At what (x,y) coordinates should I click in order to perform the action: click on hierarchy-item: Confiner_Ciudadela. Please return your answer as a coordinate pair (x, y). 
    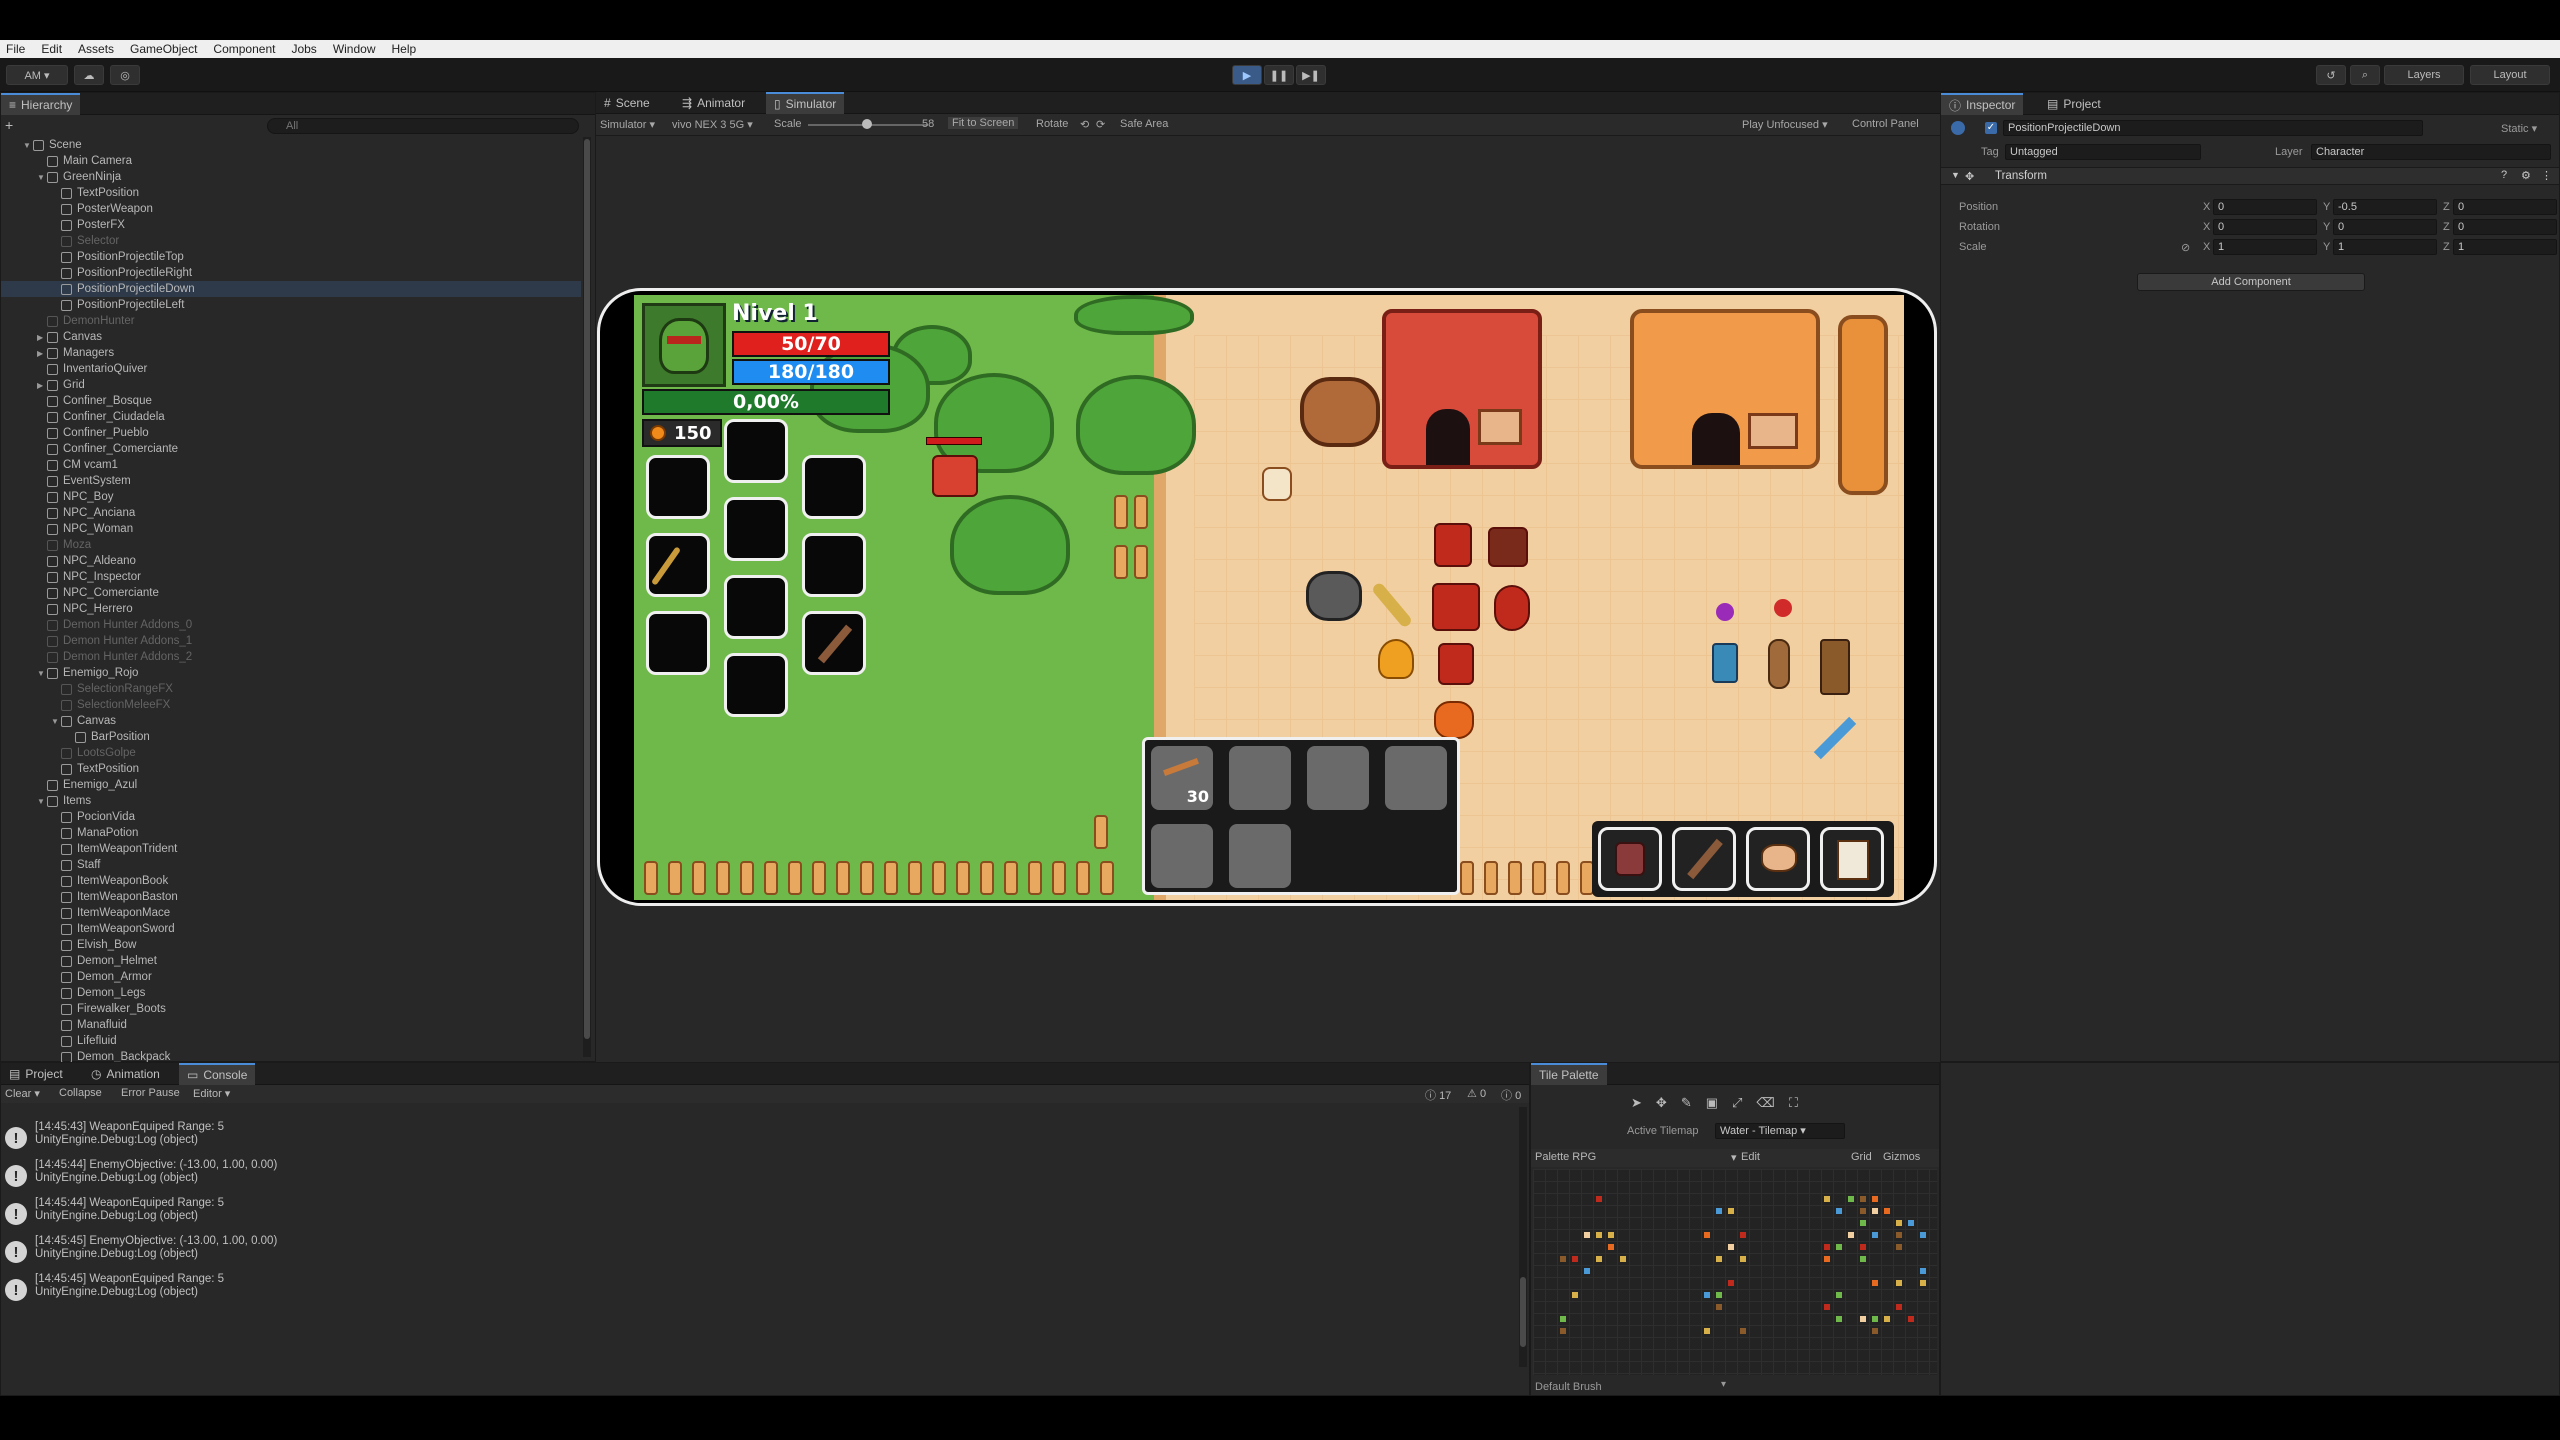
    Looking at the image, I should click on (291, 417).